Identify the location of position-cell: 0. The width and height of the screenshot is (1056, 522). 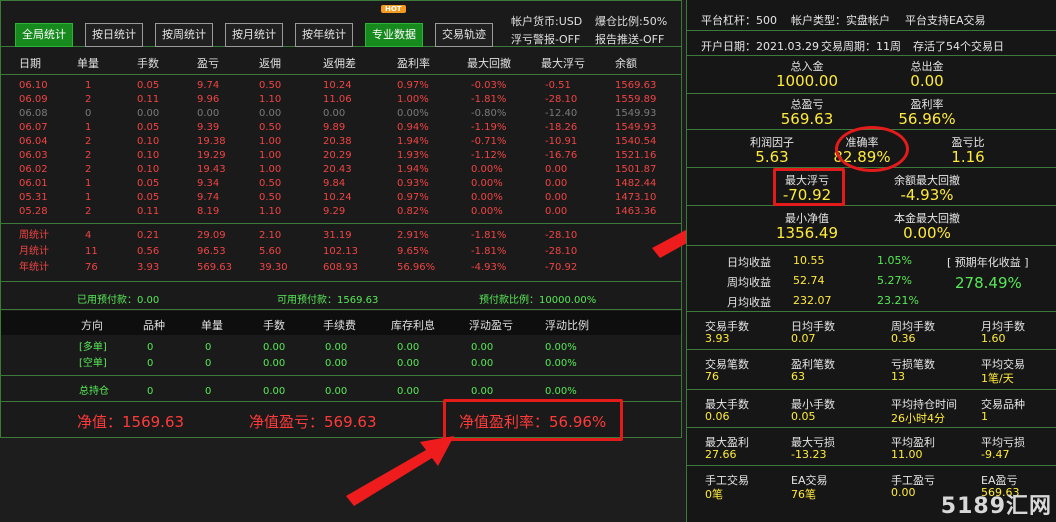
(208, 391).